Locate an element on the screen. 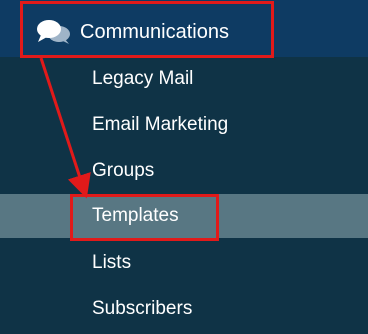 The width and height of the screenshot is (368, 334). menu-item-subscribers: Subscribers is located at coordinates (184, 309).